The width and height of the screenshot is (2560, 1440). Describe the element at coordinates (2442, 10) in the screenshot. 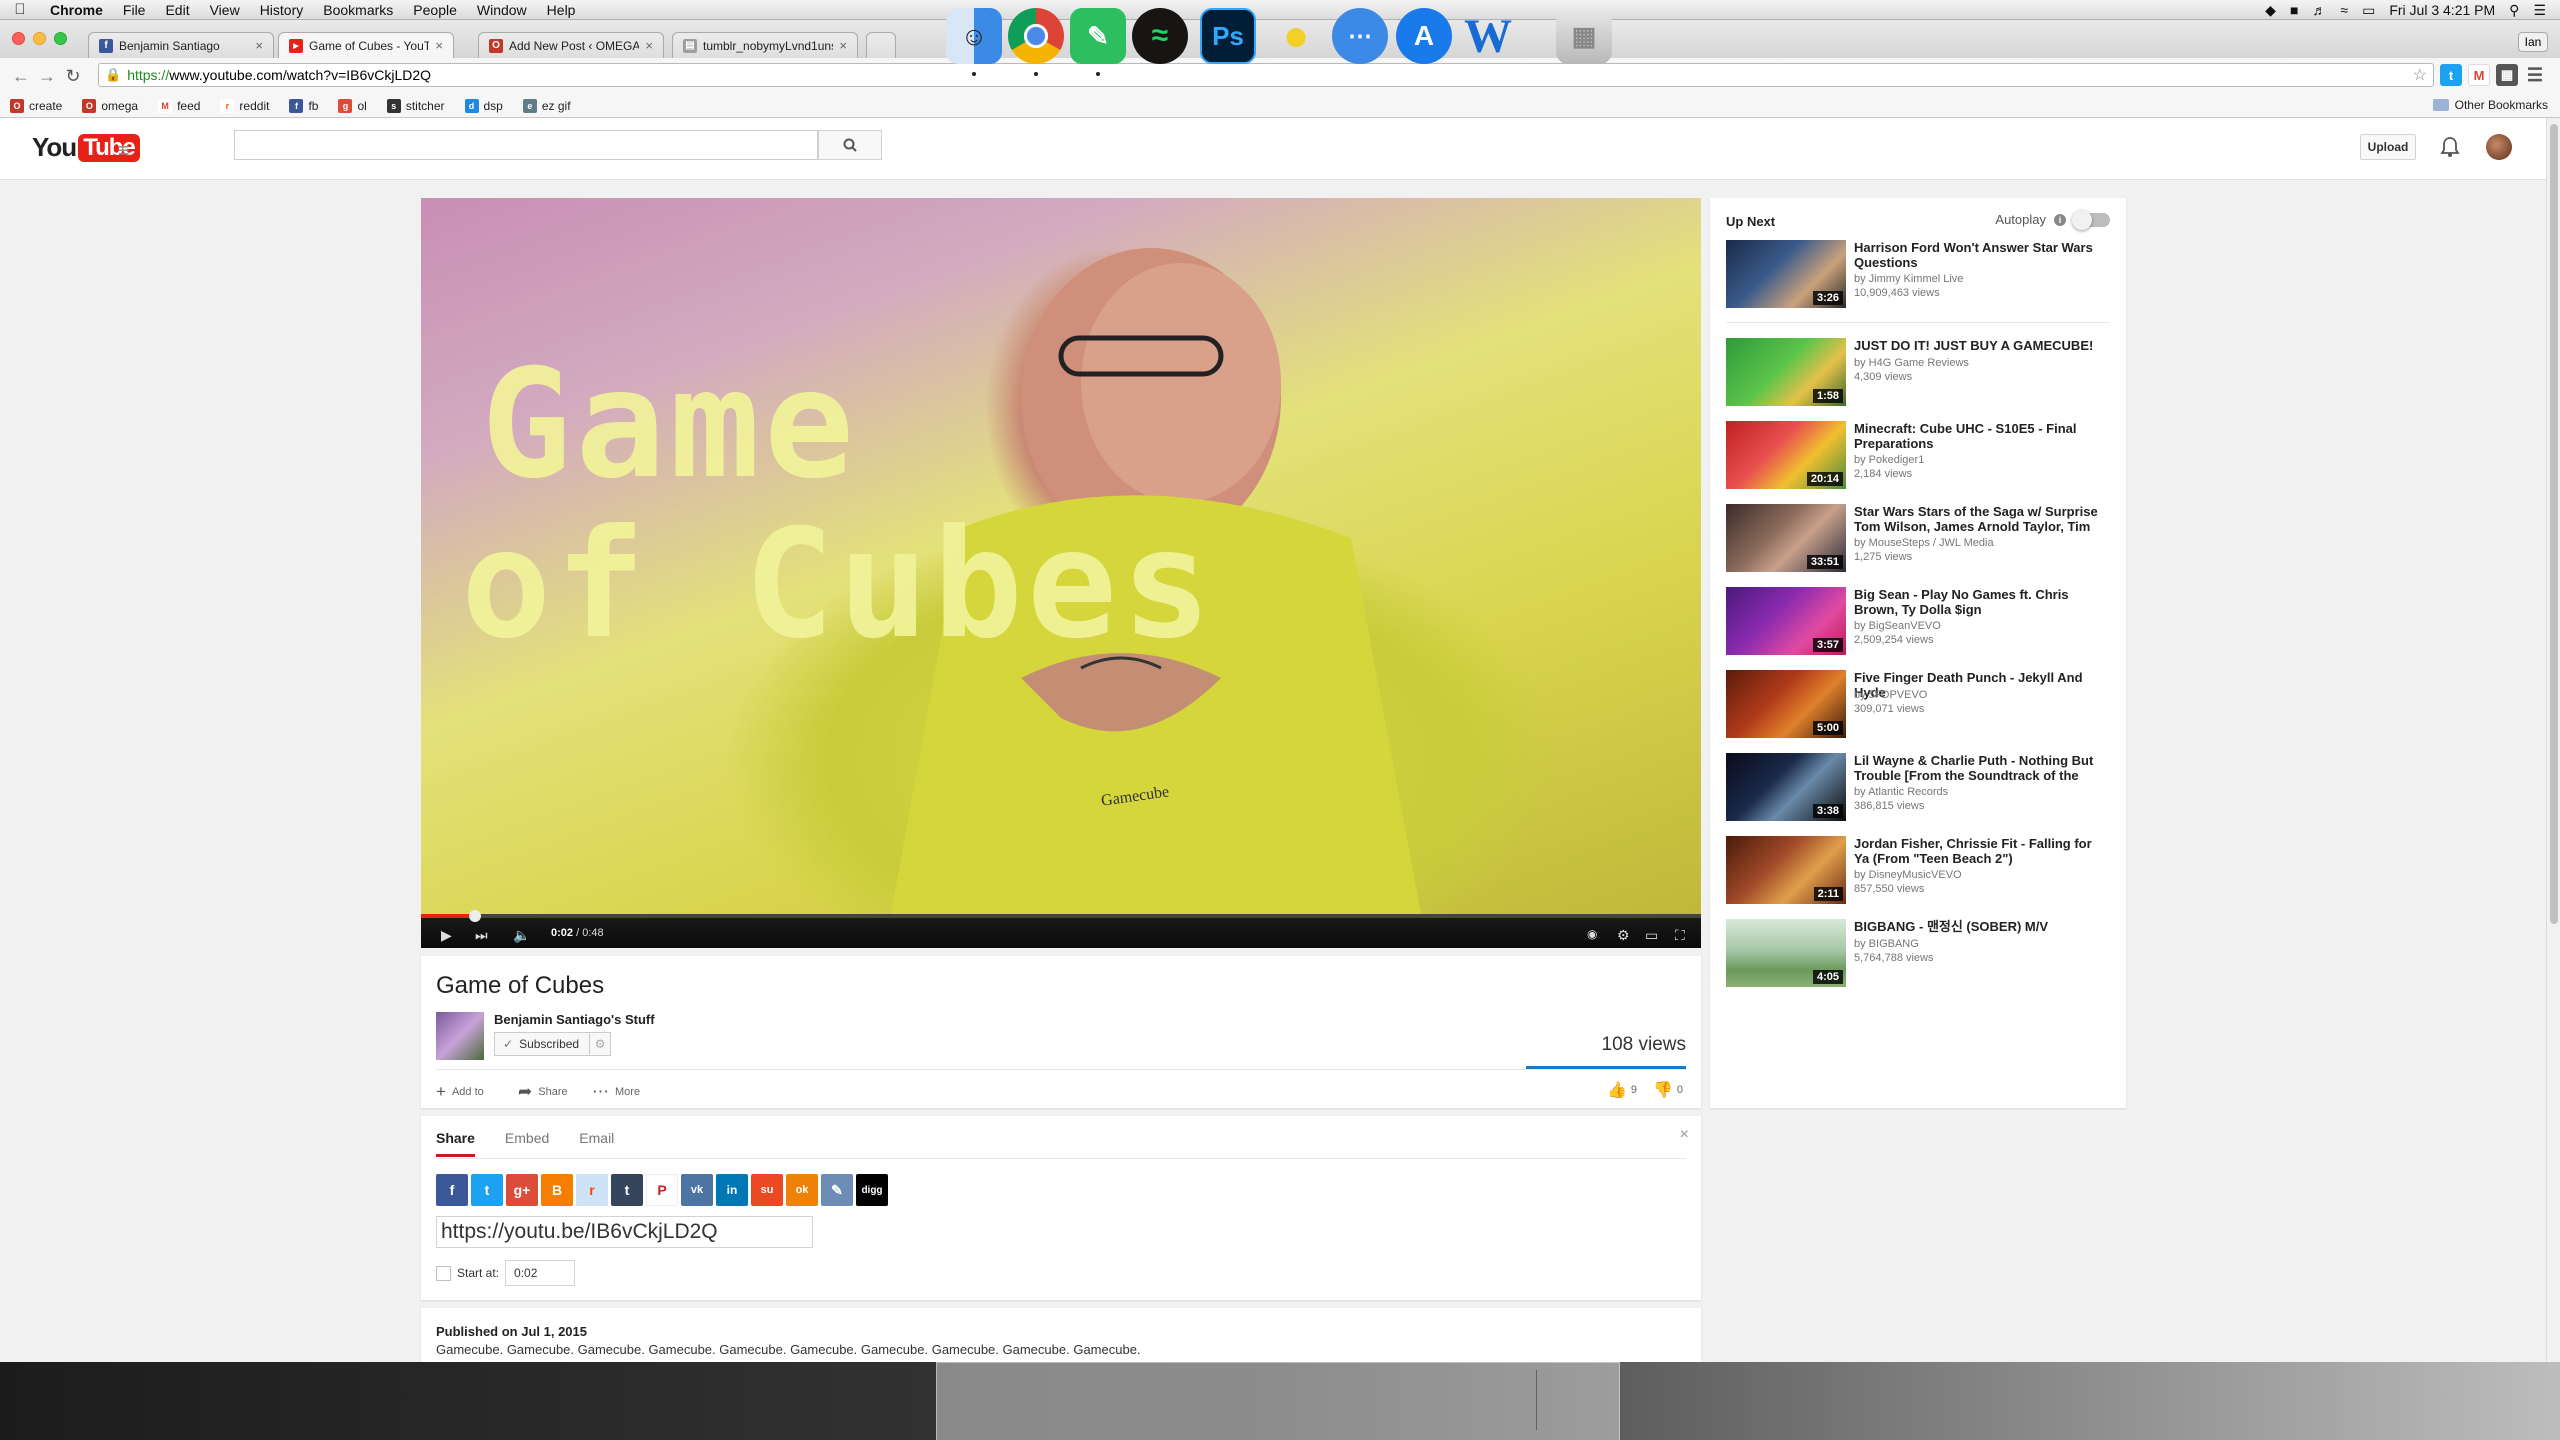

I see `clock: Fri Jul 3 4:21 PM` at that location.